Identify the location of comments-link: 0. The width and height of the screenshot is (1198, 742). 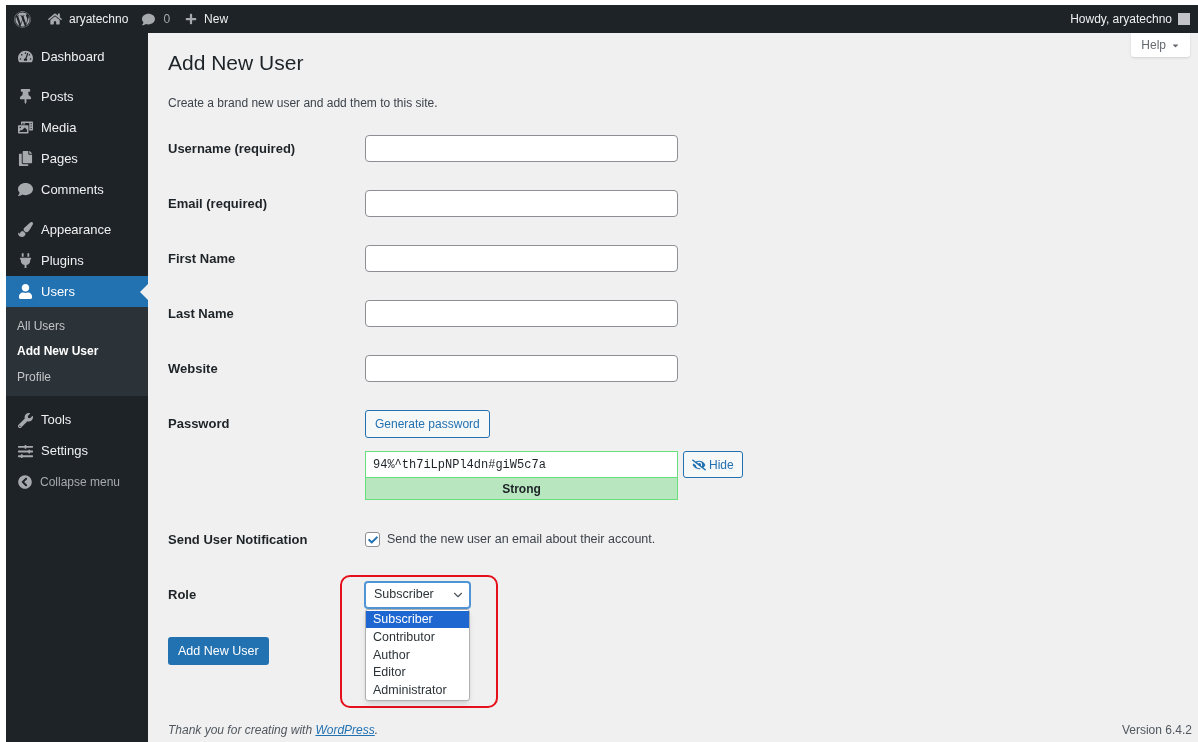
(156, 19).